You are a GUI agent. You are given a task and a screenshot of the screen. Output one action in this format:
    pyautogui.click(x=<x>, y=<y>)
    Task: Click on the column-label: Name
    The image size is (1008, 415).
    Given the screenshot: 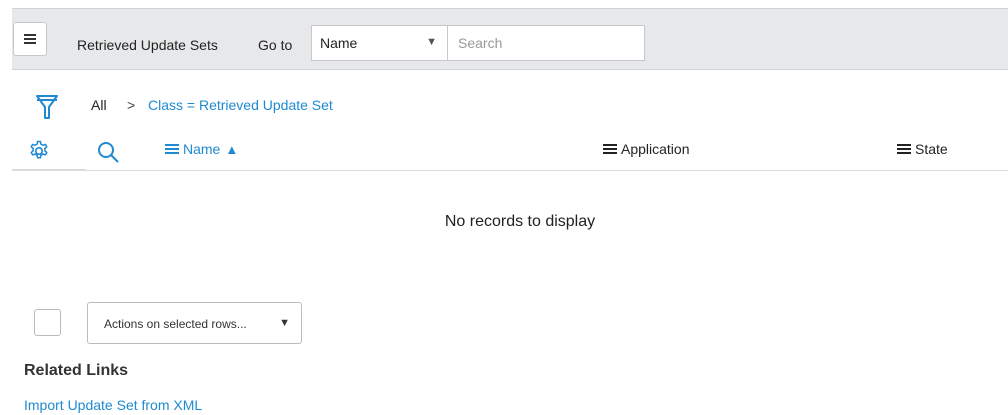 What is the action you would take?
    pyautogui.click(x=202, y=149)
    